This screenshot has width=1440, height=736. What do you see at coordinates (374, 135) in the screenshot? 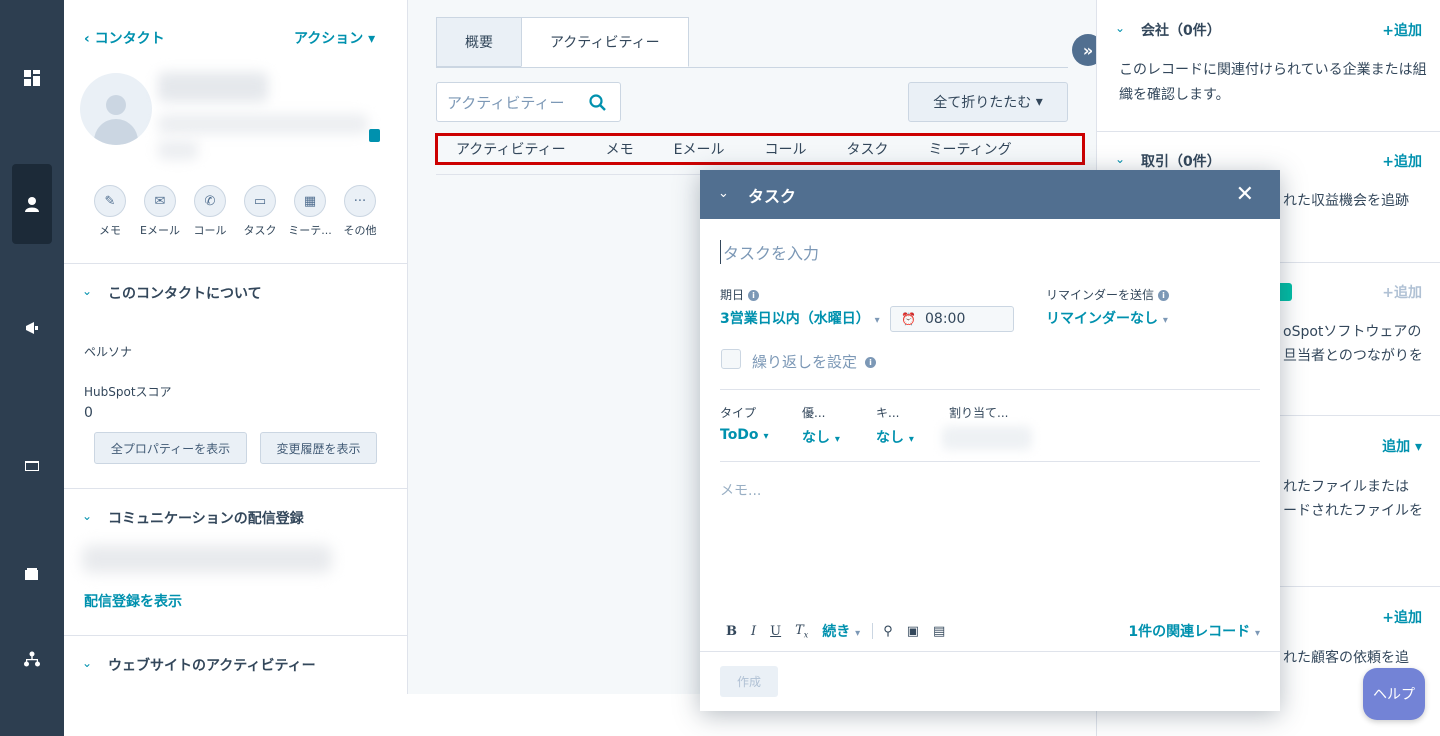
I see `copy-icon` at bounding box center [374, 135].